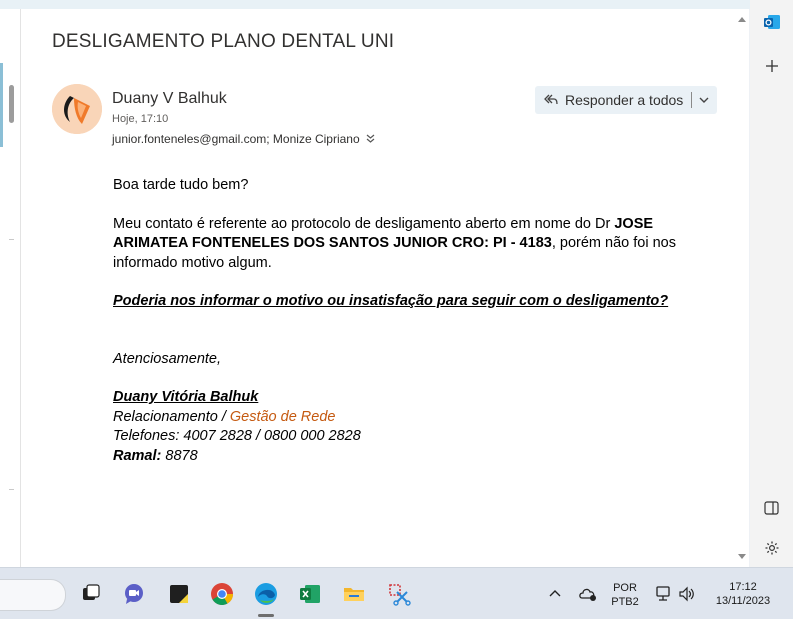  Describe the element at coordinates (237, 436) in the screenshot. I see `signature-phones: Telefones: 4007 2828 / 0800 000 2828` at that location.